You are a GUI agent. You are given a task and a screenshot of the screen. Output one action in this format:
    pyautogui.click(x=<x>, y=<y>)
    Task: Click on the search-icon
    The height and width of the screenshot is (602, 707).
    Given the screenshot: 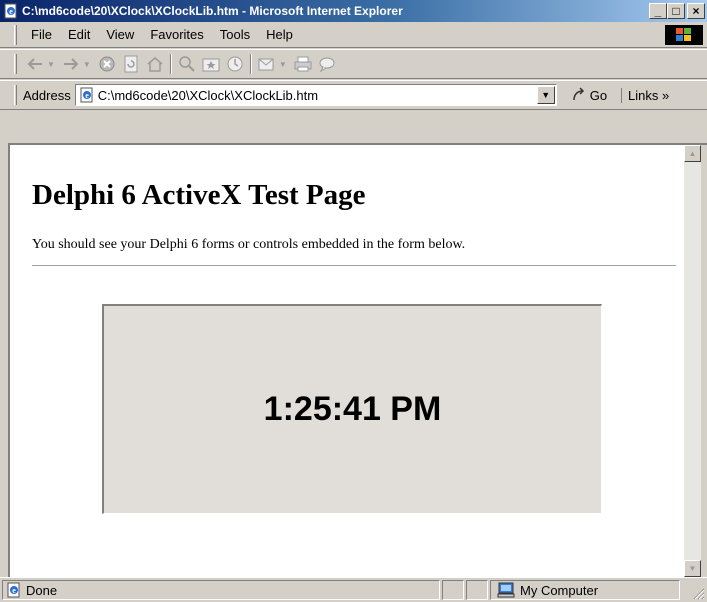 What is the action you would take?
    pyautogui.click(x=187, y=64)
    